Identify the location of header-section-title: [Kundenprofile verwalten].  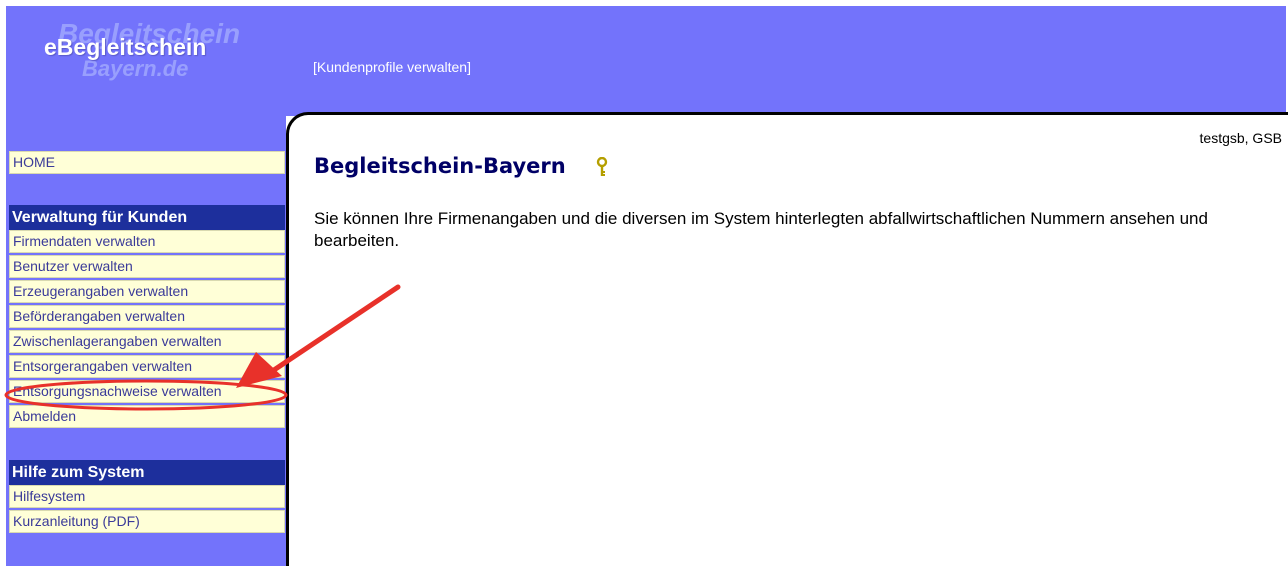
(392, 67).